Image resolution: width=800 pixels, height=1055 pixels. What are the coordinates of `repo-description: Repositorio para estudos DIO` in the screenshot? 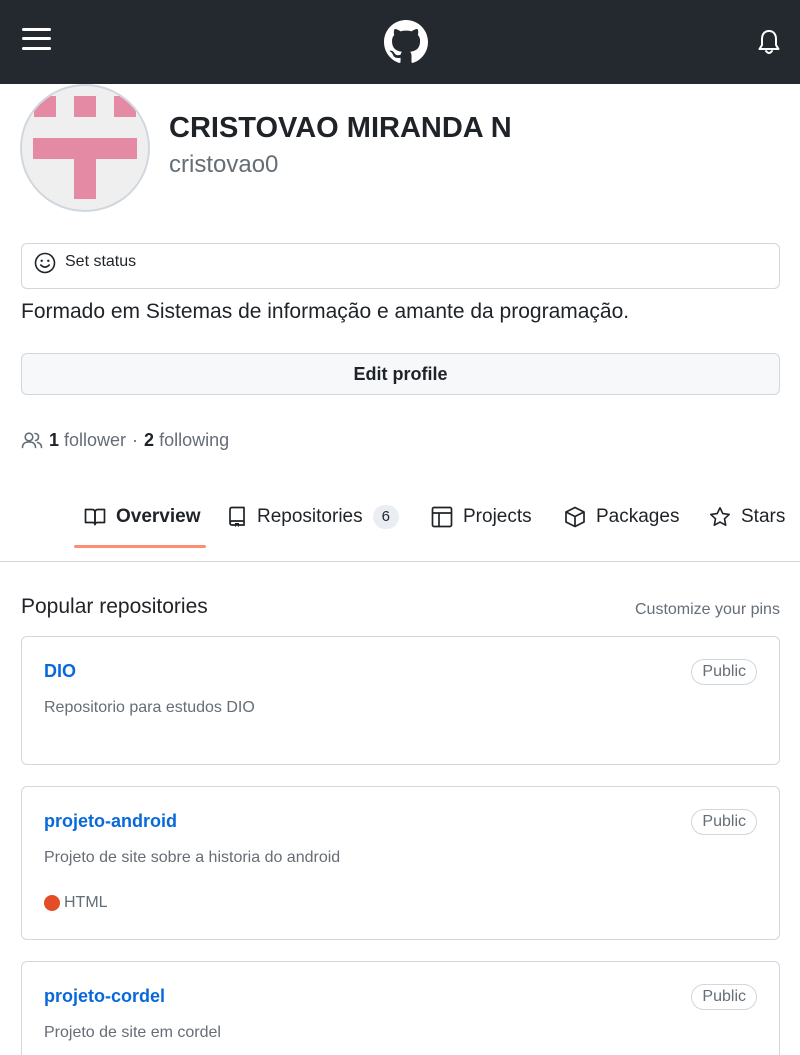 It's located at (149, 707).